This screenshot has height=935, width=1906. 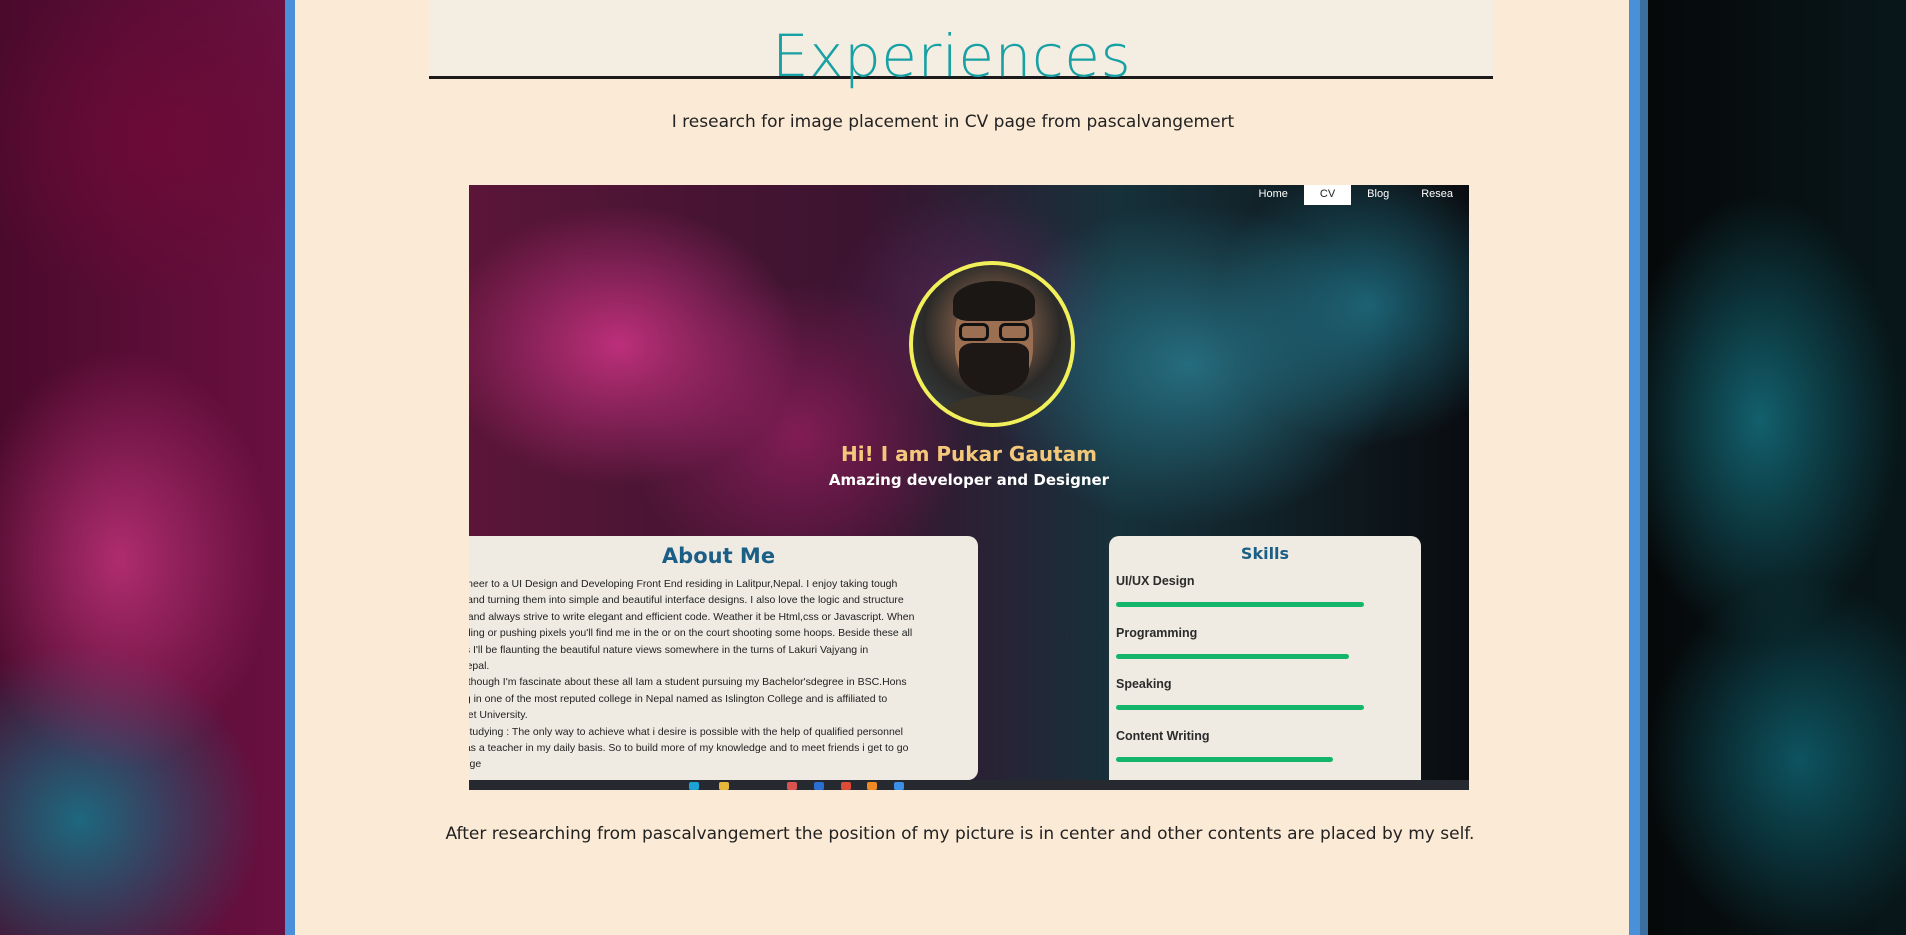 I want to click on skill-item: Speaking, so click(x=1266, y=693).